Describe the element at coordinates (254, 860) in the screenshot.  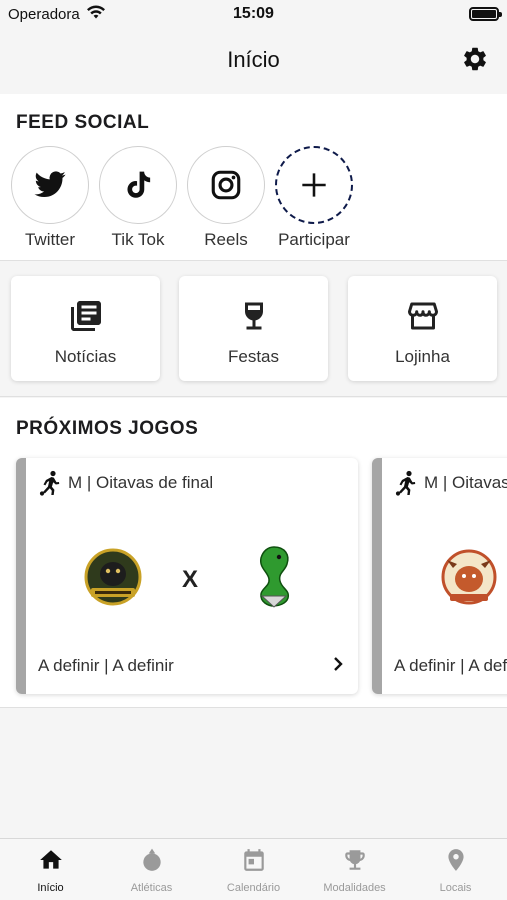
I see `calendar-icon` at that location.